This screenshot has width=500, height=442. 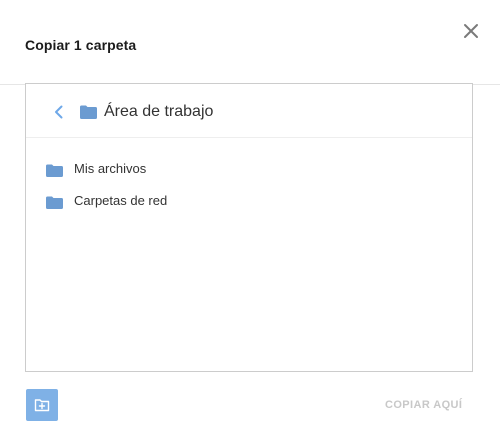 I want to click on folder-list: Mis archivos Carpetas de red, so click(x=249, y=186).